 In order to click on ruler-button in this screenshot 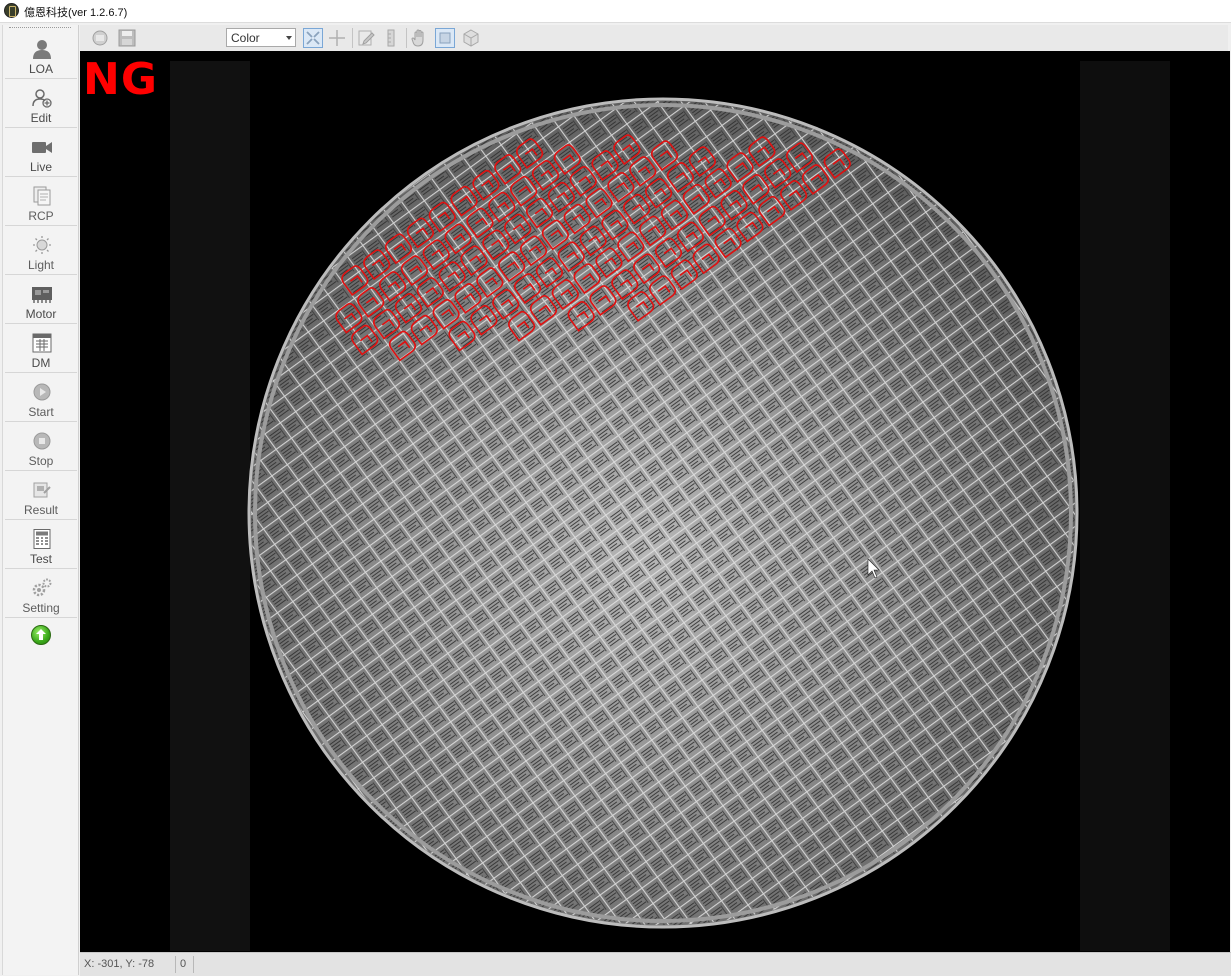, I will do `click(391, 38)`.